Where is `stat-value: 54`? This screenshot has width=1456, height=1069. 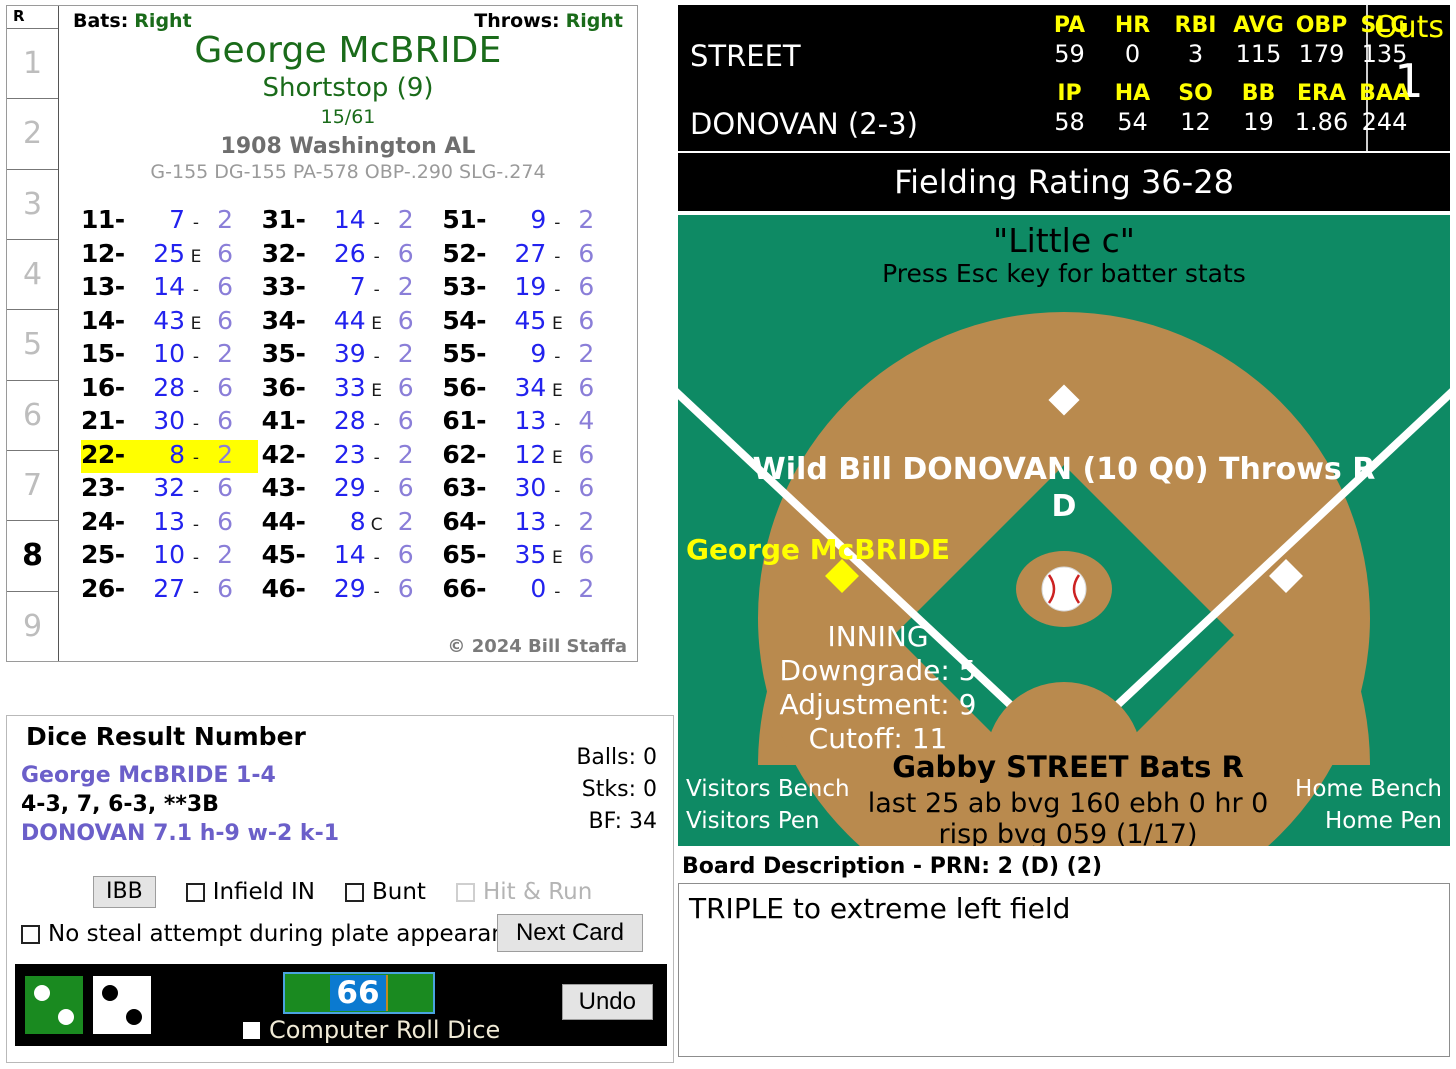 stat-value: 54 is located at coordinates (1132, 122).